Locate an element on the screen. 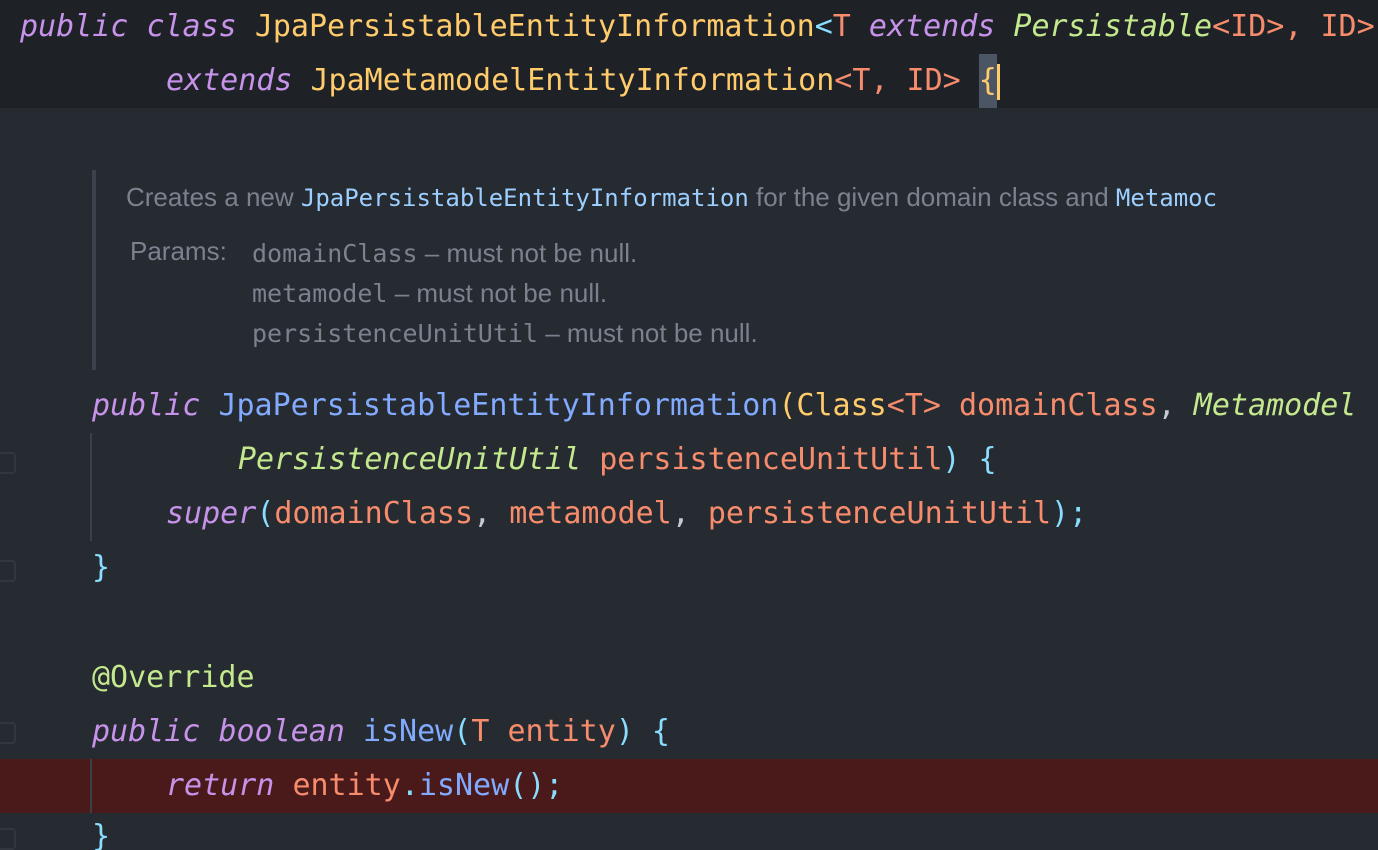 Image resolution: width=1378 pixels, height=850 pixels. doc-param-2: metamodel – must not be null. is located at coordinates (430, 293).